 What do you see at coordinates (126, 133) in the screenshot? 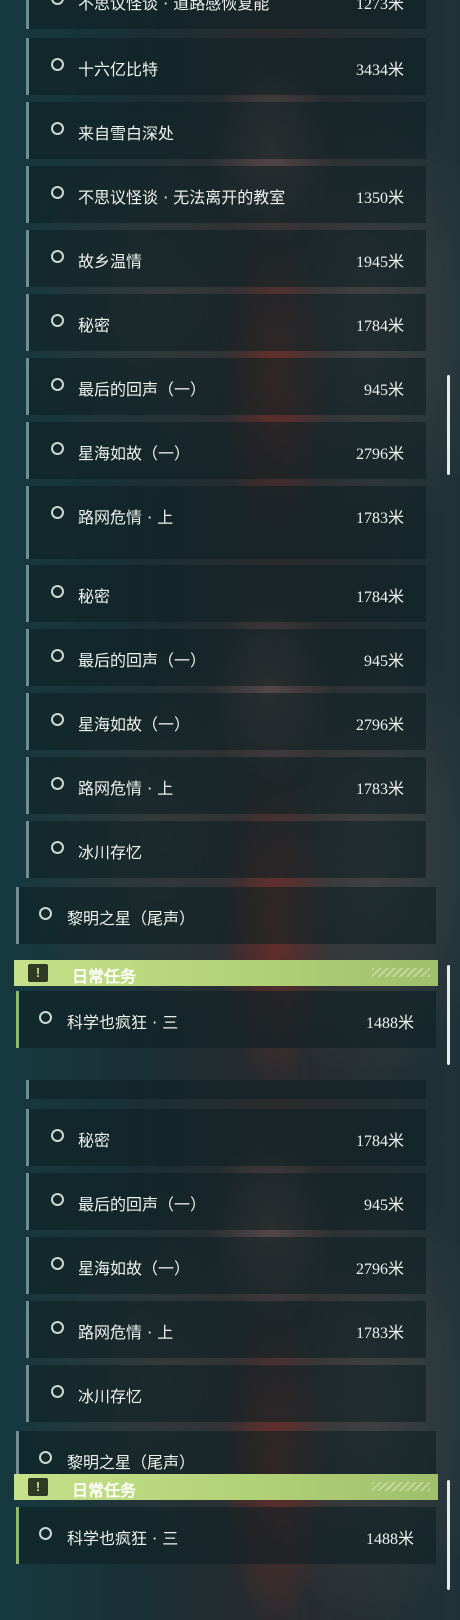
I see `quest-title: 来自雪白深处` at bounding box center [126, 133].